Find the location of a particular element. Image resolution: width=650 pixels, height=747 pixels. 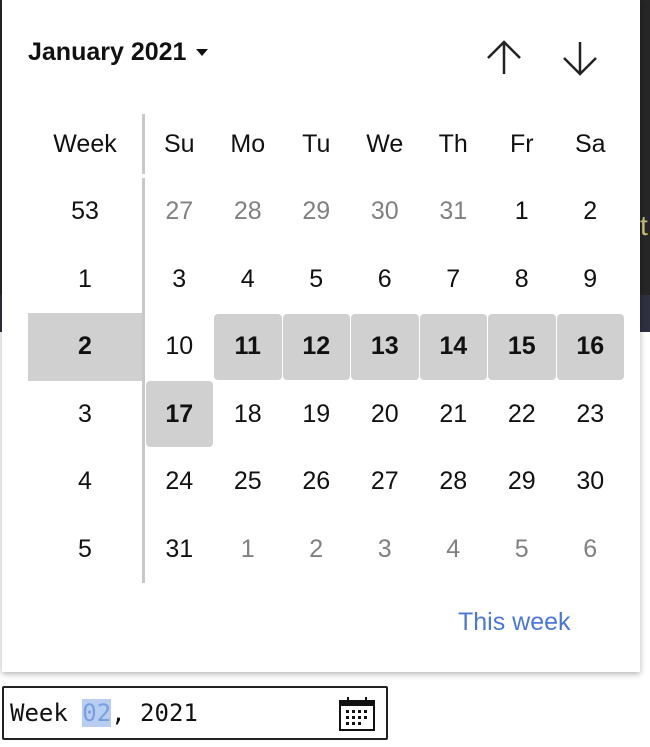

day-cell: 8 is located at coordinates (522, 279).